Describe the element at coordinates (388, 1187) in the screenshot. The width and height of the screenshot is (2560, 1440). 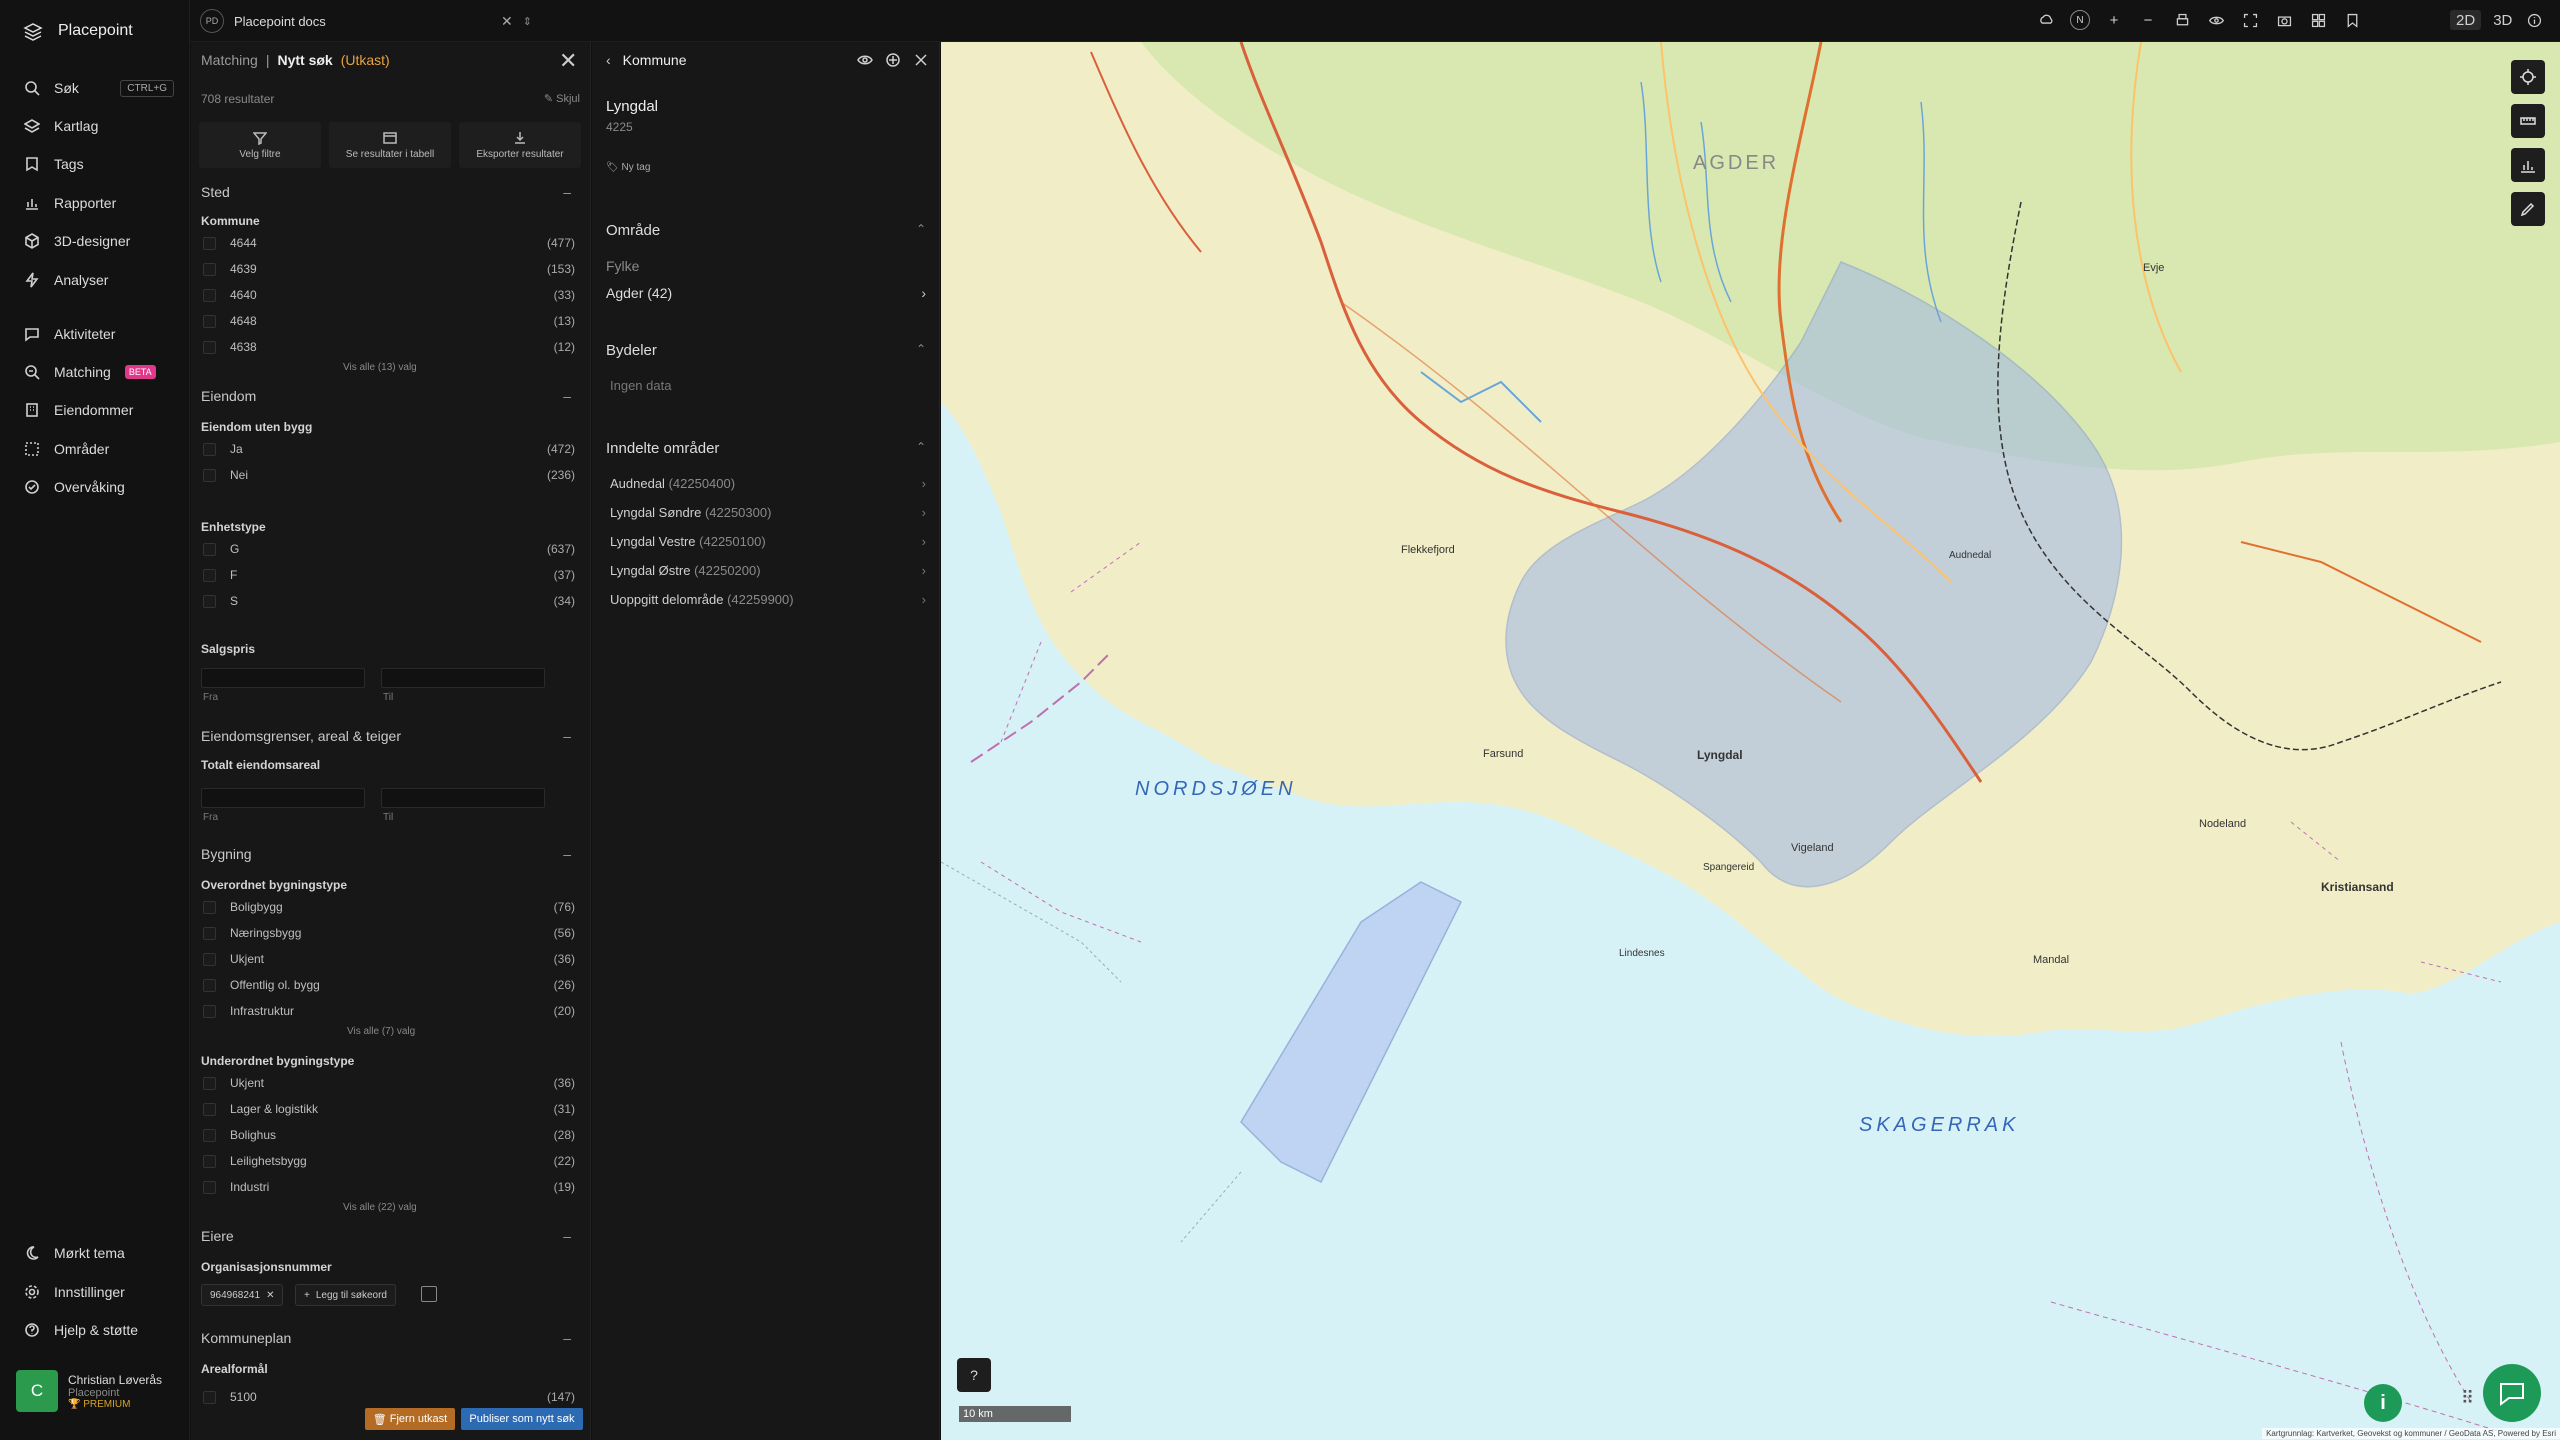
I see `filter-option: Industri (19)` at that location.